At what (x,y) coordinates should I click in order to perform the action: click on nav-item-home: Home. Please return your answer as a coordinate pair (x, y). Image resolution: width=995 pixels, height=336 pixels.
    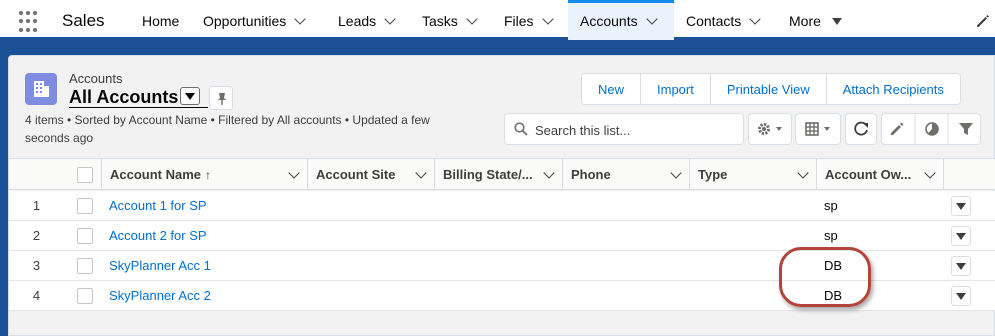
    Looking at the image, I should click on (160, 20).